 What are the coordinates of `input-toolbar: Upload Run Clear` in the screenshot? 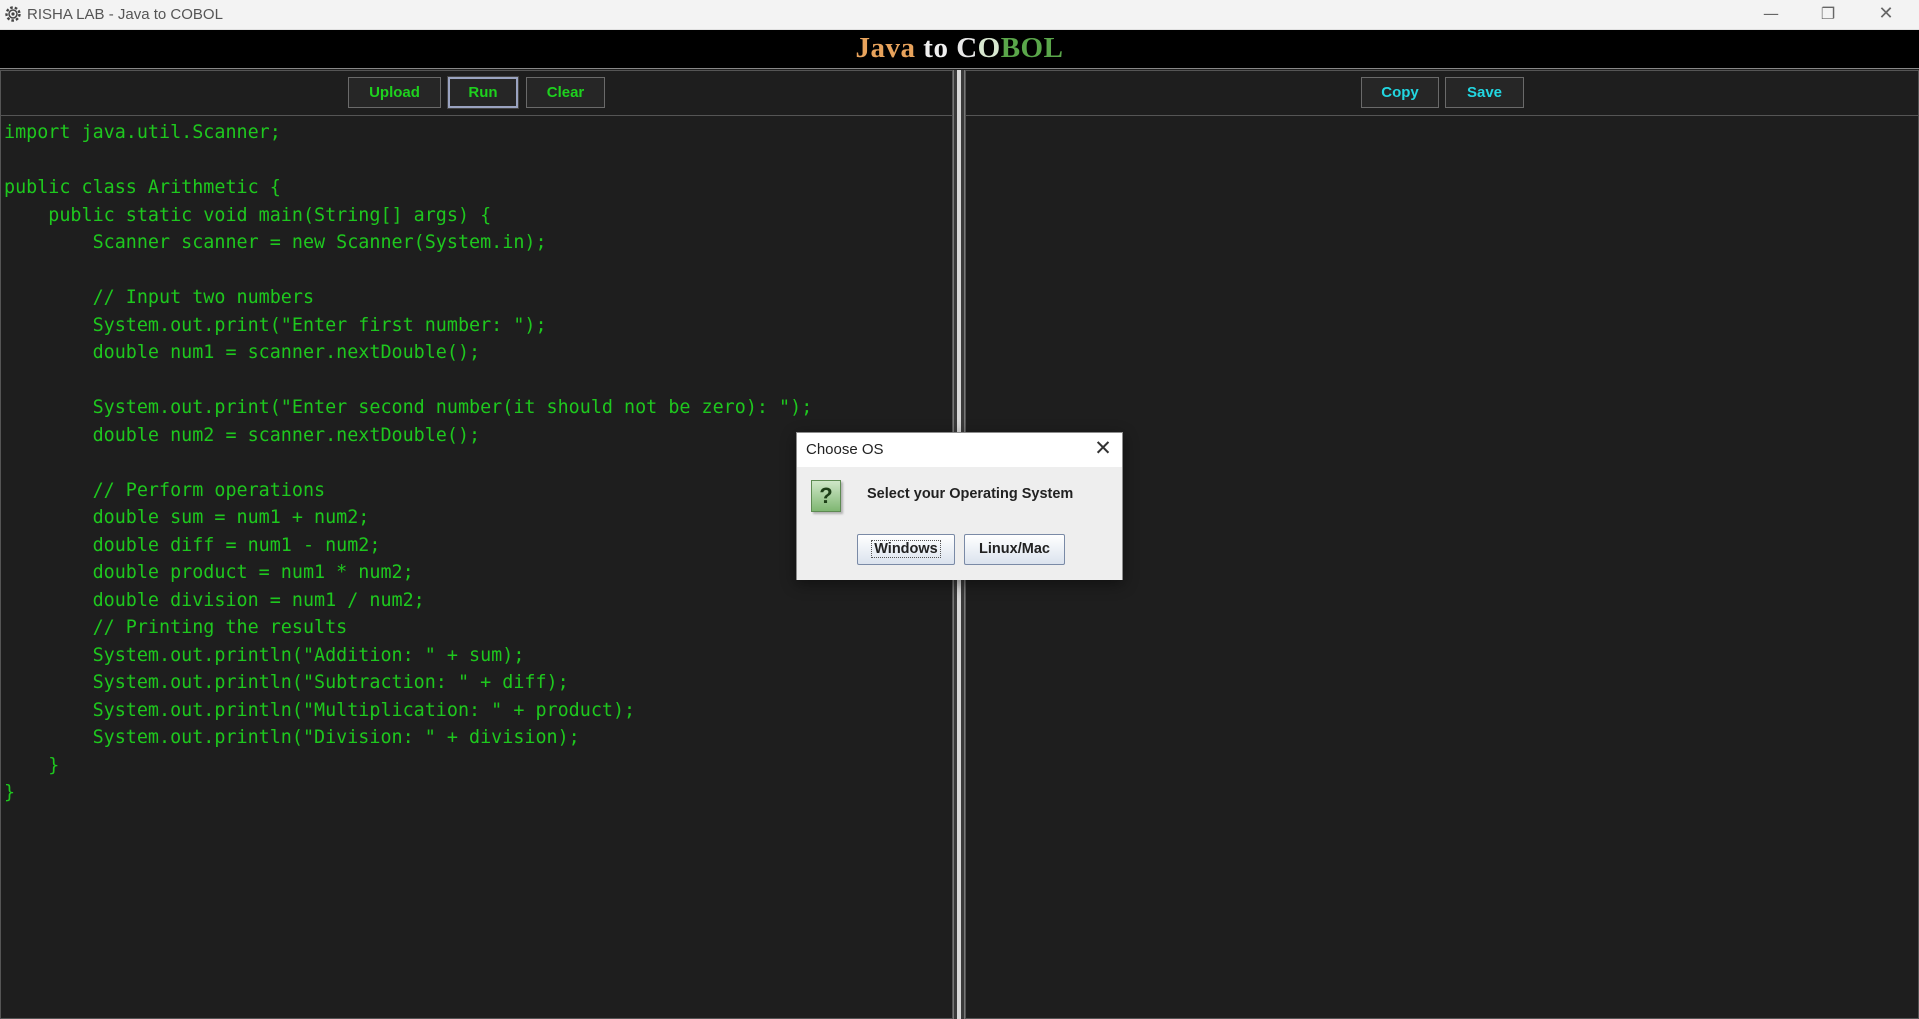 It's located at (476, 93).